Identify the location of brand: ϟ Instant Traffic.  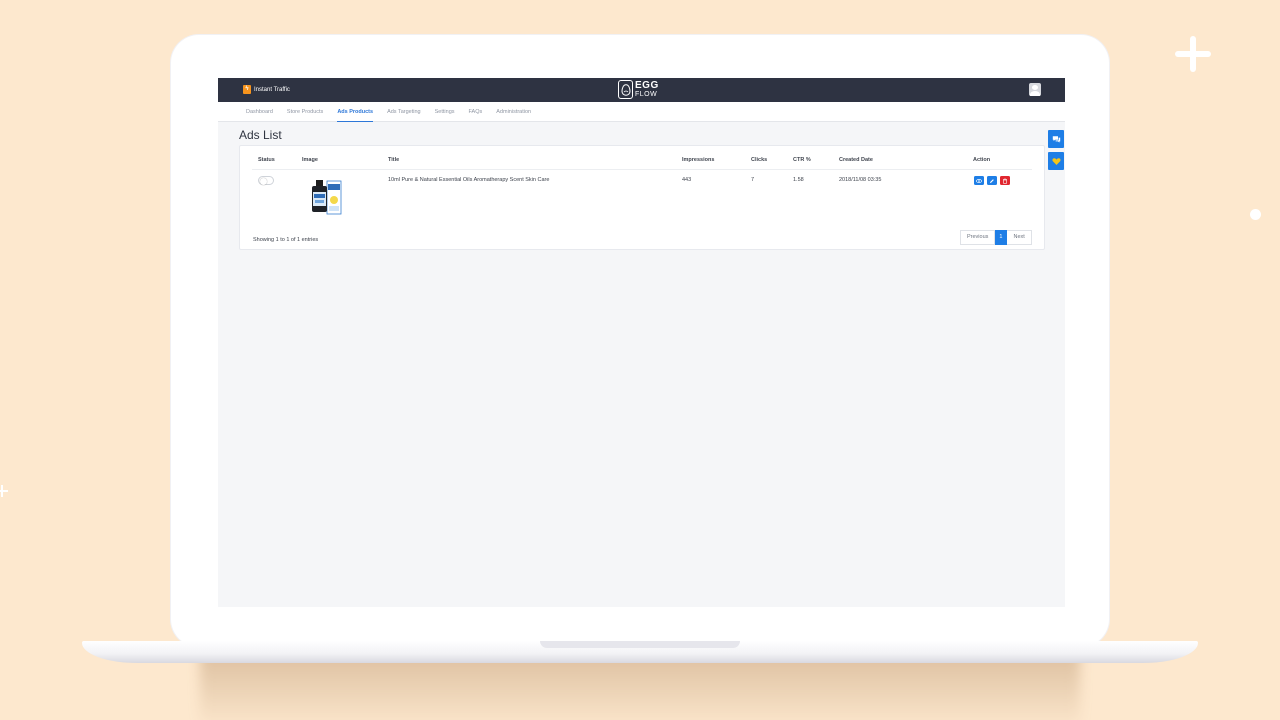
(266, 89).